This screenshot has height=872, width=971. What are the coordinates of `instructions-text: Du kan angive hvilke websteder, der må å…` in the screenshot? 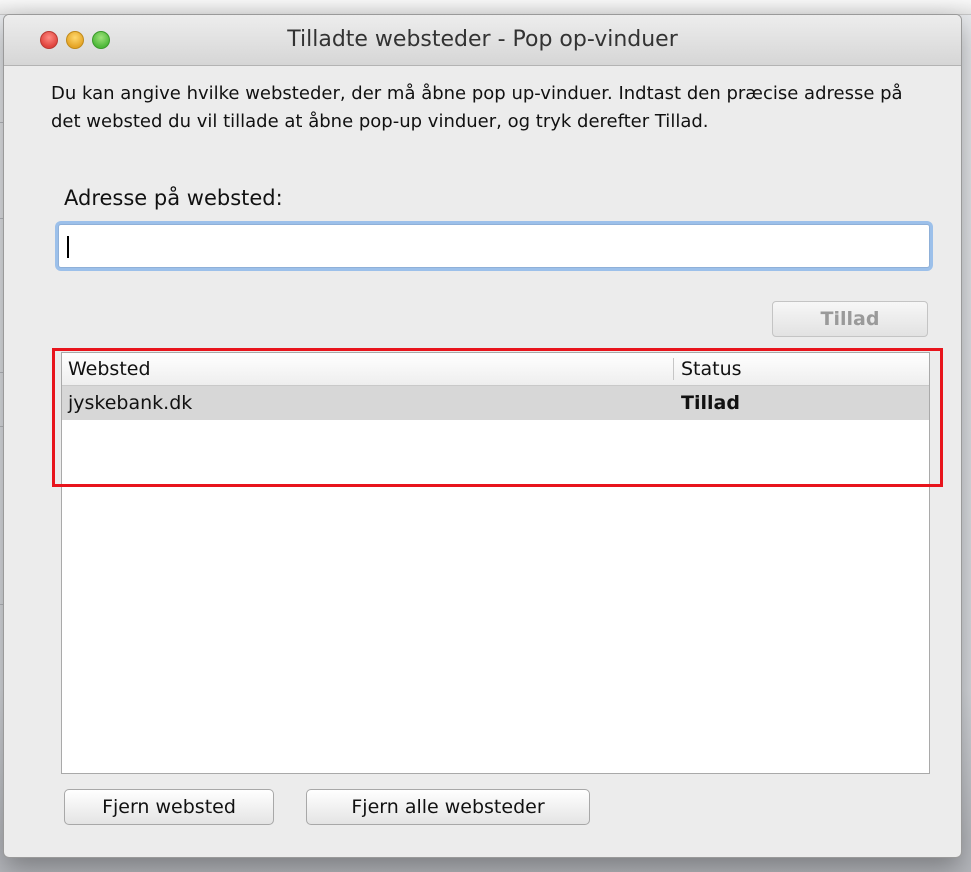 It's located at (477, 107).